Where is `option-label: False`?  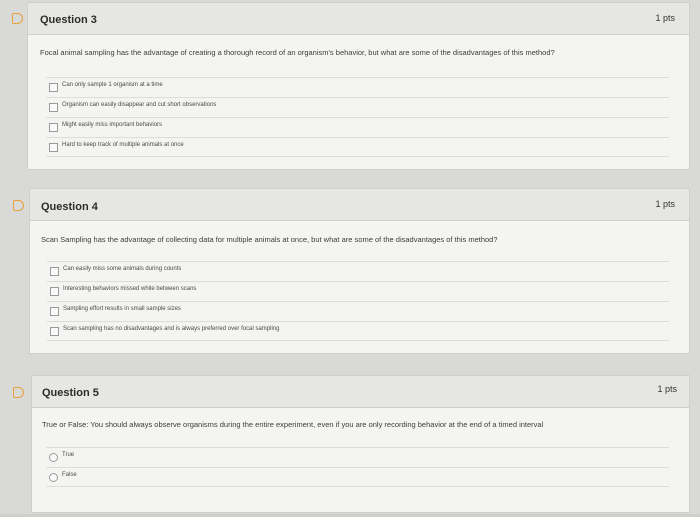 option-label: False is located at coordinates (69, 475).